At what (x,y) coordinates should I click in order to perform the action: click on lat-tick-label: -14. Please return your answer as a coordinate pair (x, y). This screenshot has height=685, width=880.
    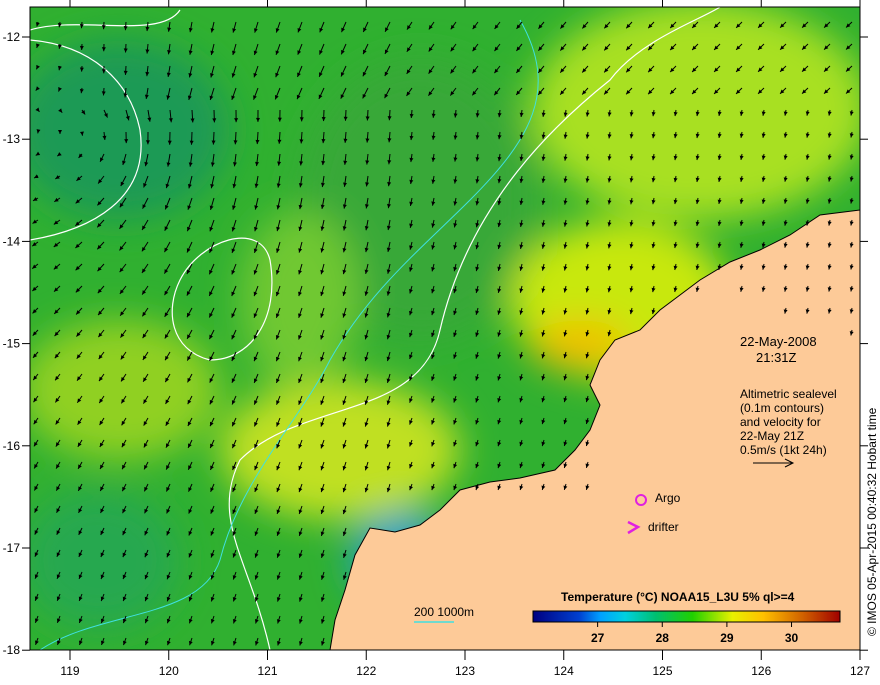
    Looking at the image, I should click on (12, 241).